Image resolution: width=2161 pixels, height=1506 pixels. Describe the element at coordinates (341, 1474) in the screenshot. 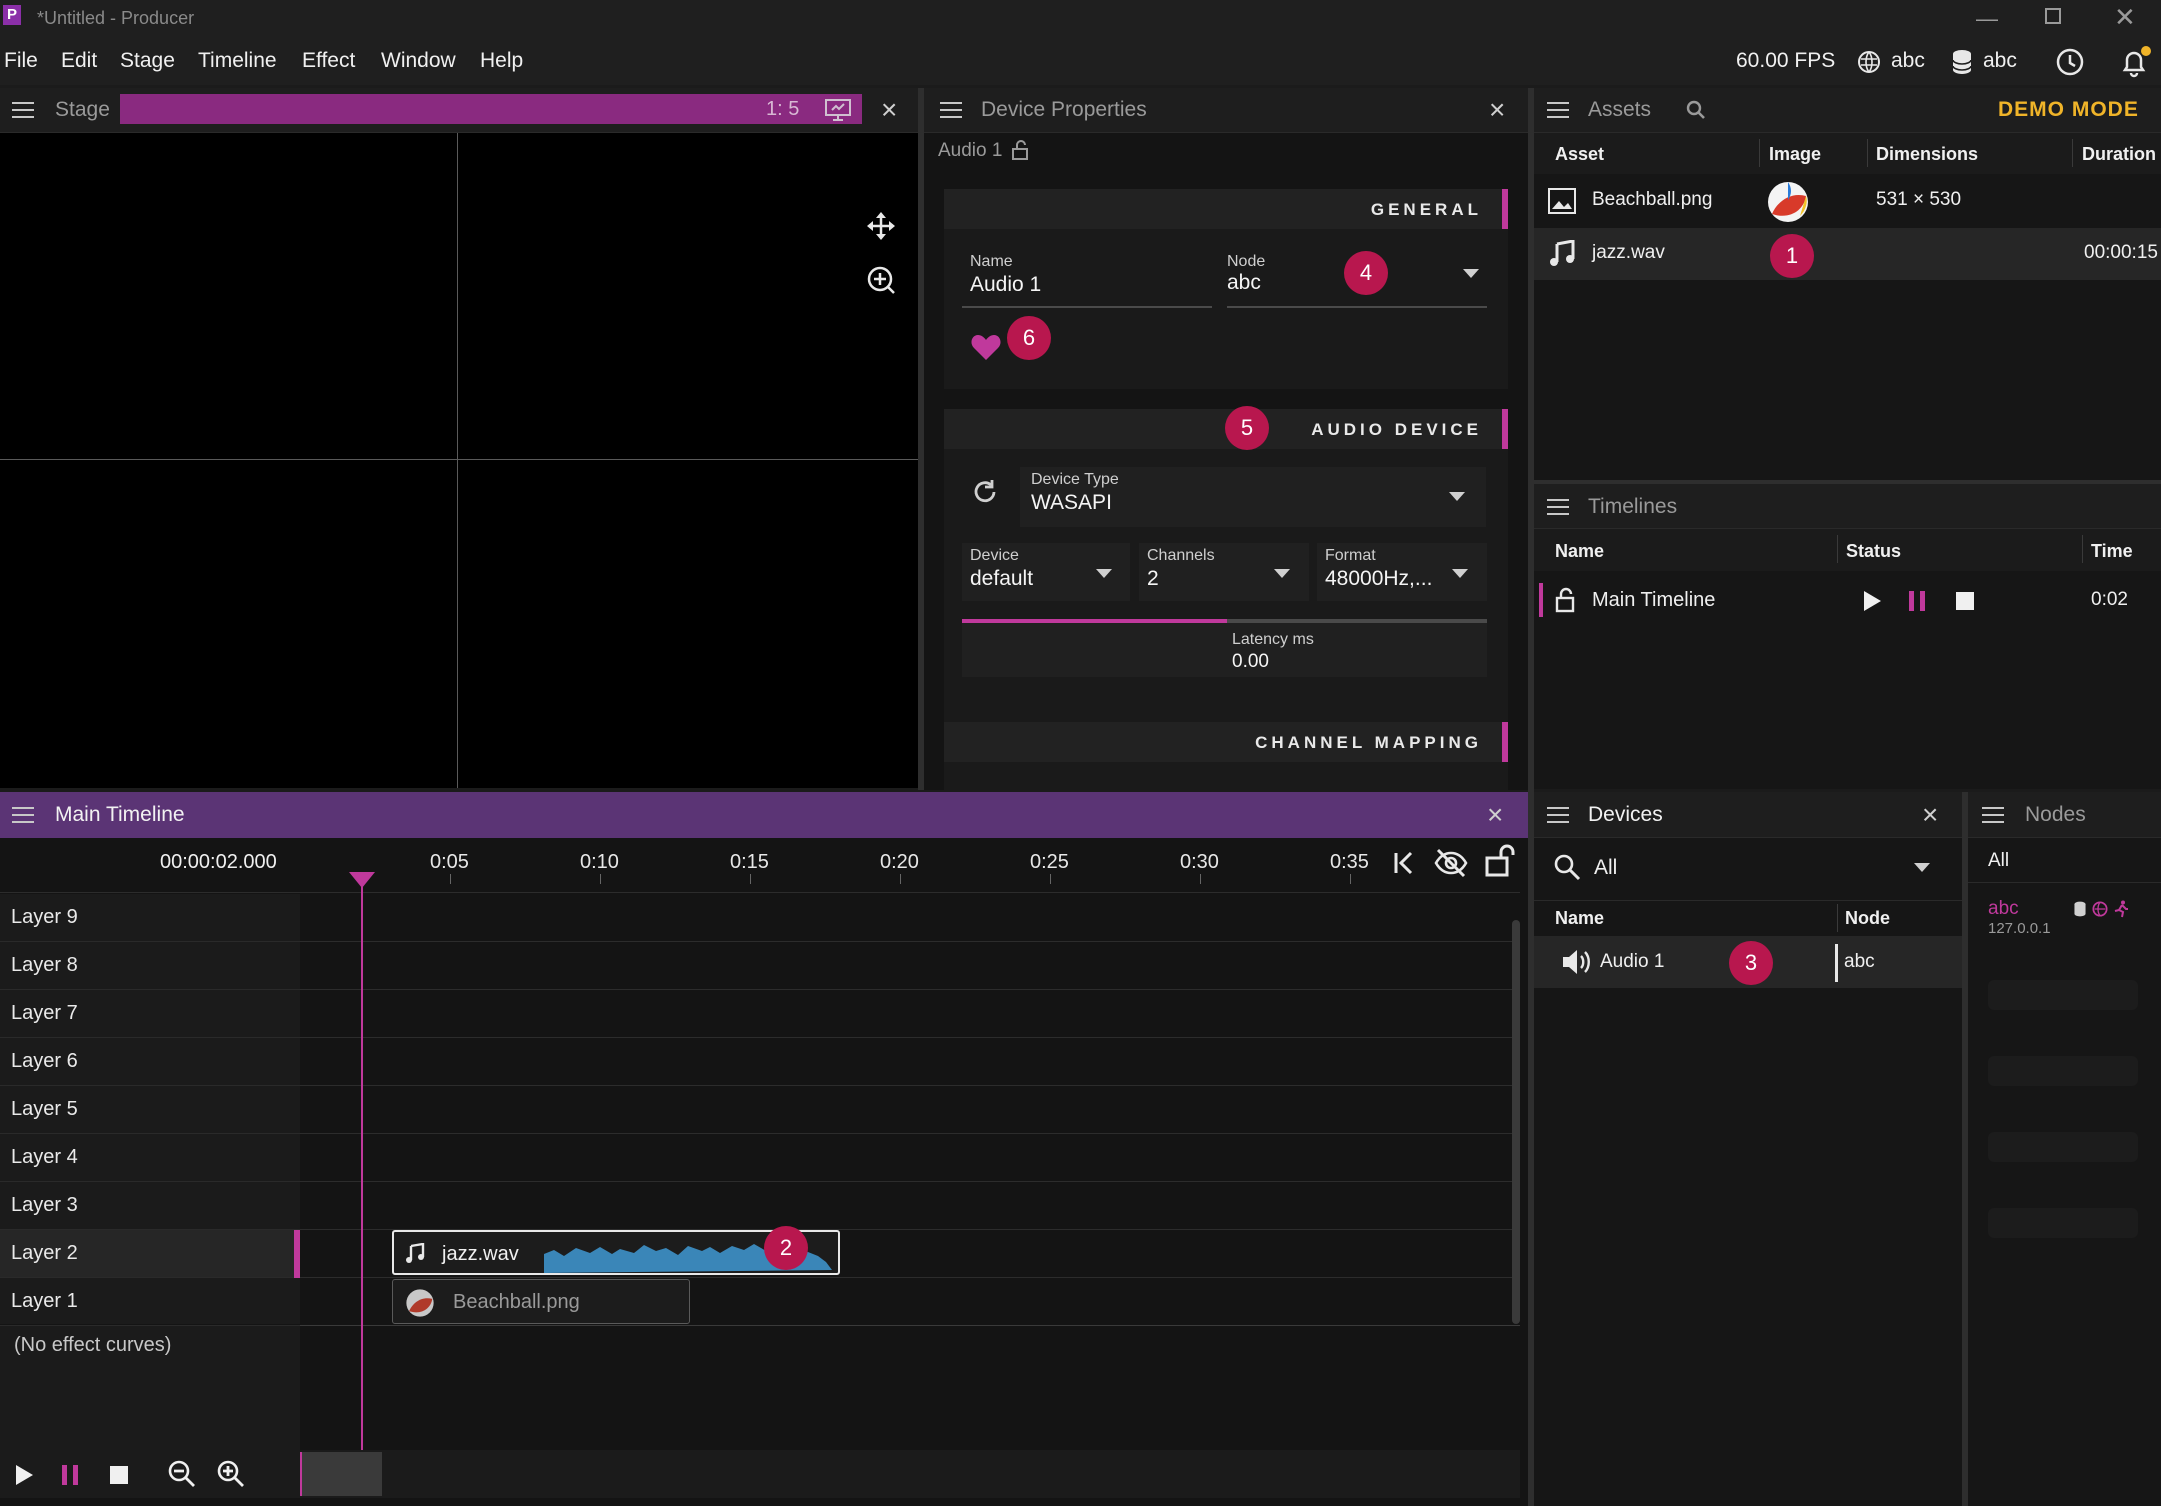

I see `horizontal-scroll-thumb` at that location.